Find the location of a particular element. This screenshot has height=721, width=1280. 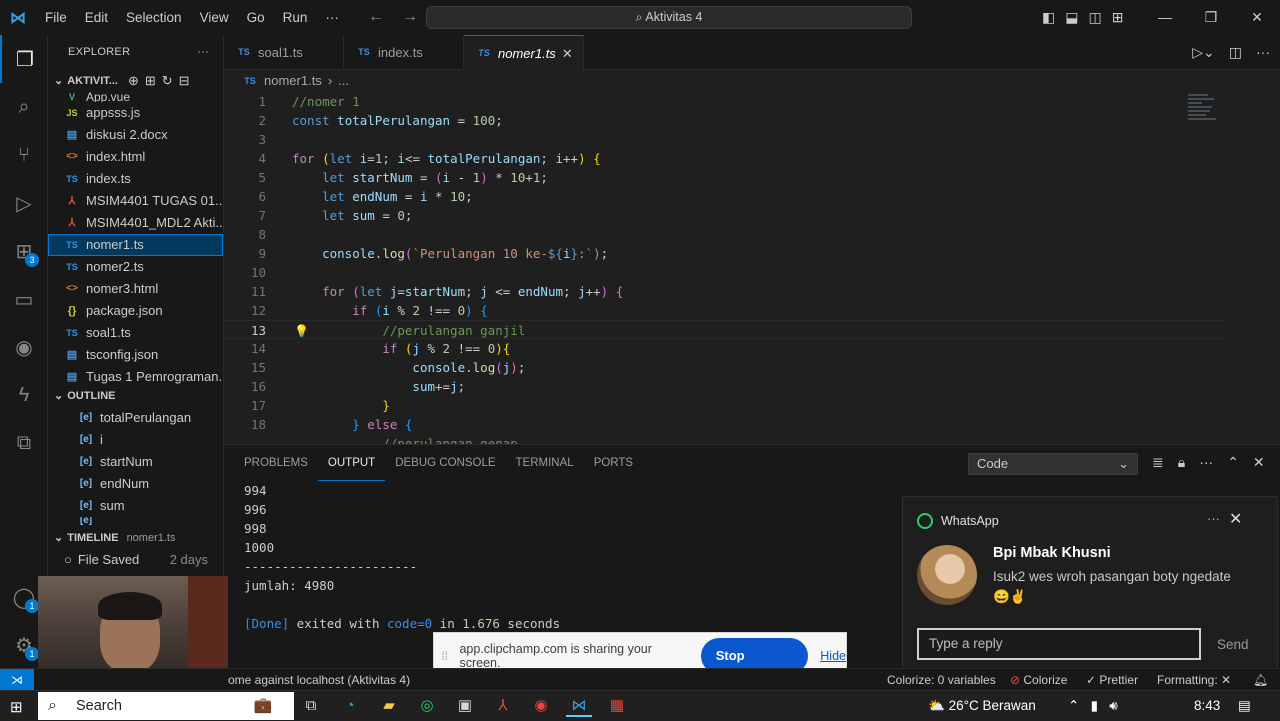

tab-soal1: TS soal1.ts is located at coordinates (284, 52).